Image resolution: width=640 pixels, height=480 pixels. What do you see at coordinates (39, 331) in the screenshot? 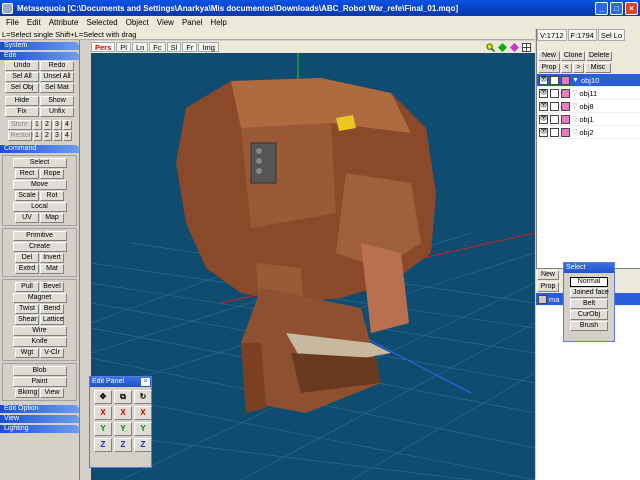
I see `wire-button: Wire` at bounding box center [39, 331].